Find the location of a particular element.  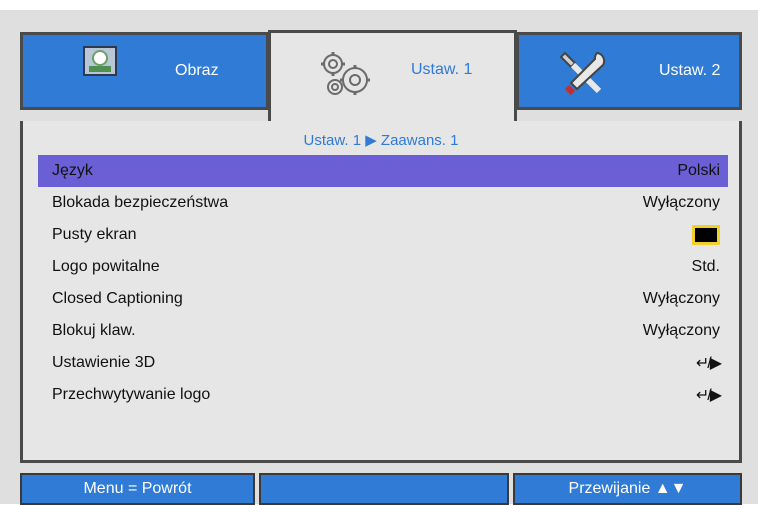

footer-label: Przewijanie ▲▼ is located at coordinates (627, 488).